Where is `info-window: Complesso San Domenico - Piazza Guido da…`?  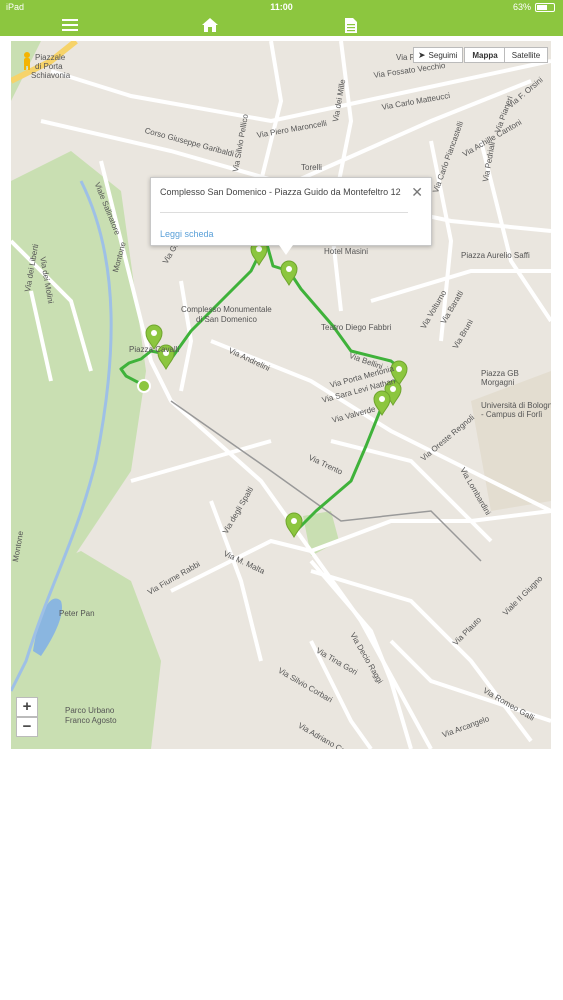
info-window: Complesso San Domenico - Piazza Guido da… is located at coordinates (291, 216).